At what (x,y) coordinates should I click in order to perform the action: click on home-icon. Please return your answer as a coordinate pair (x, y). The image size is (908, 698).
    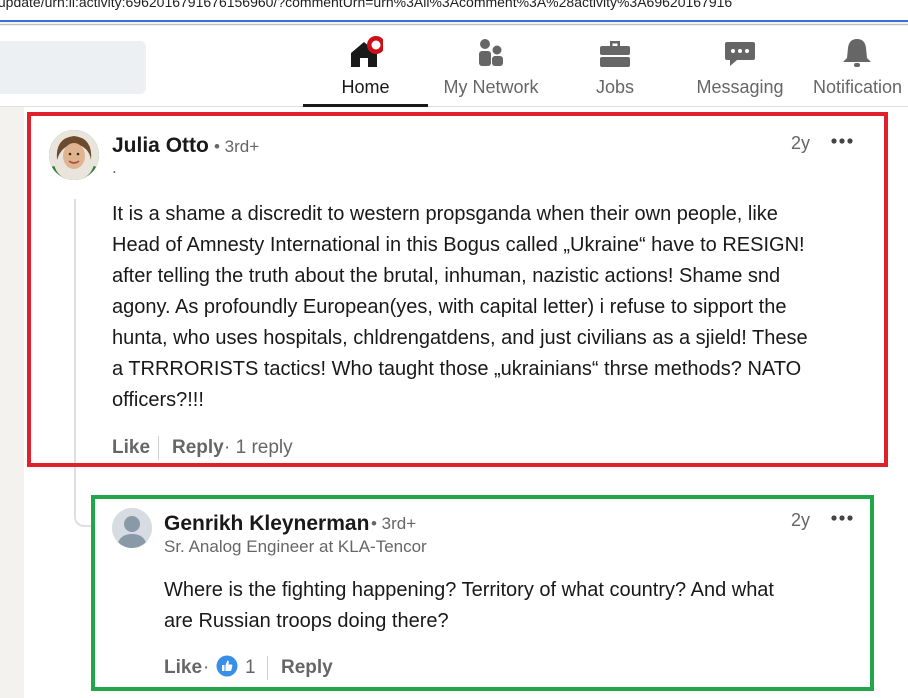
    Looking at the image, I should click on (366, 51).